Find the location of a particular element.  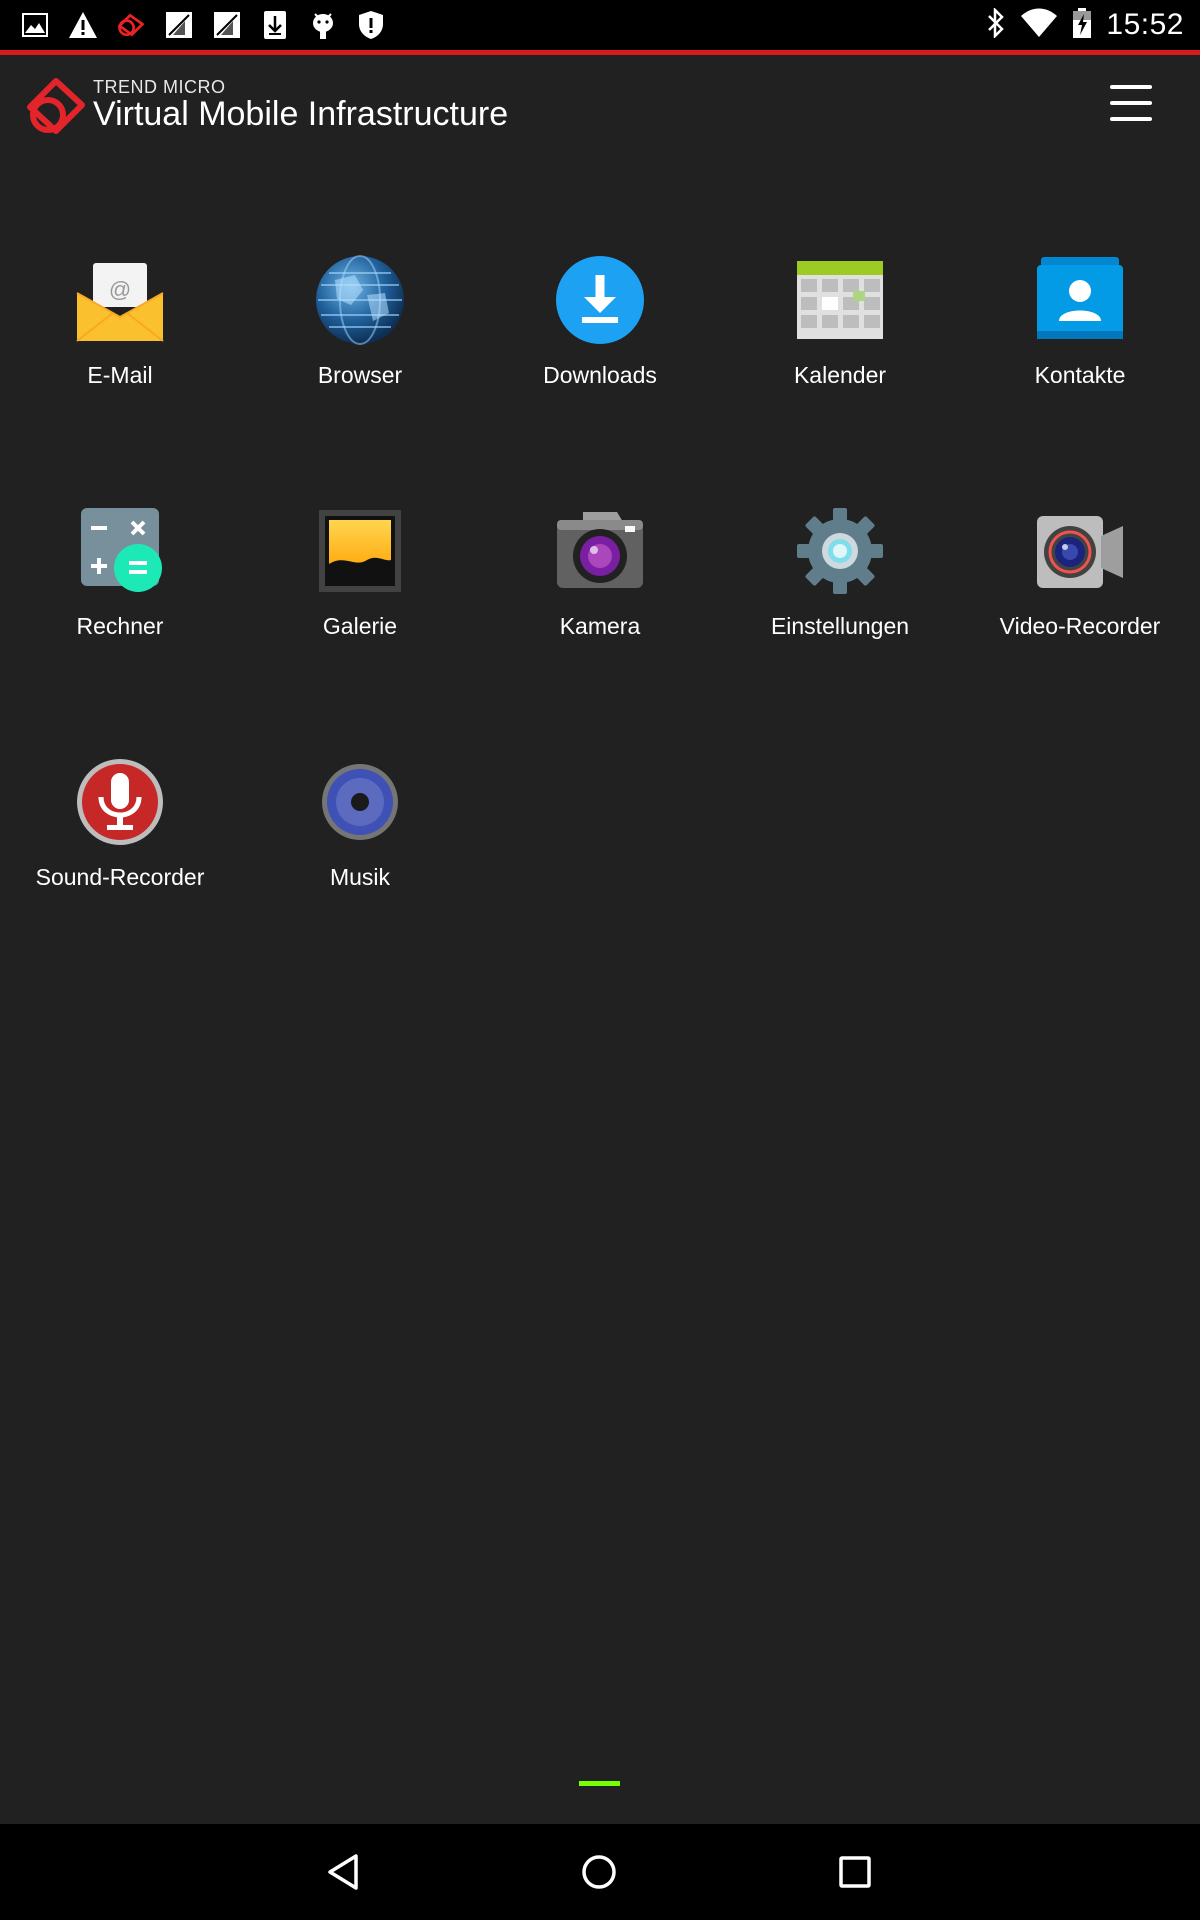

app-contacts: Kontakte is located at coordinates (1080, 335).